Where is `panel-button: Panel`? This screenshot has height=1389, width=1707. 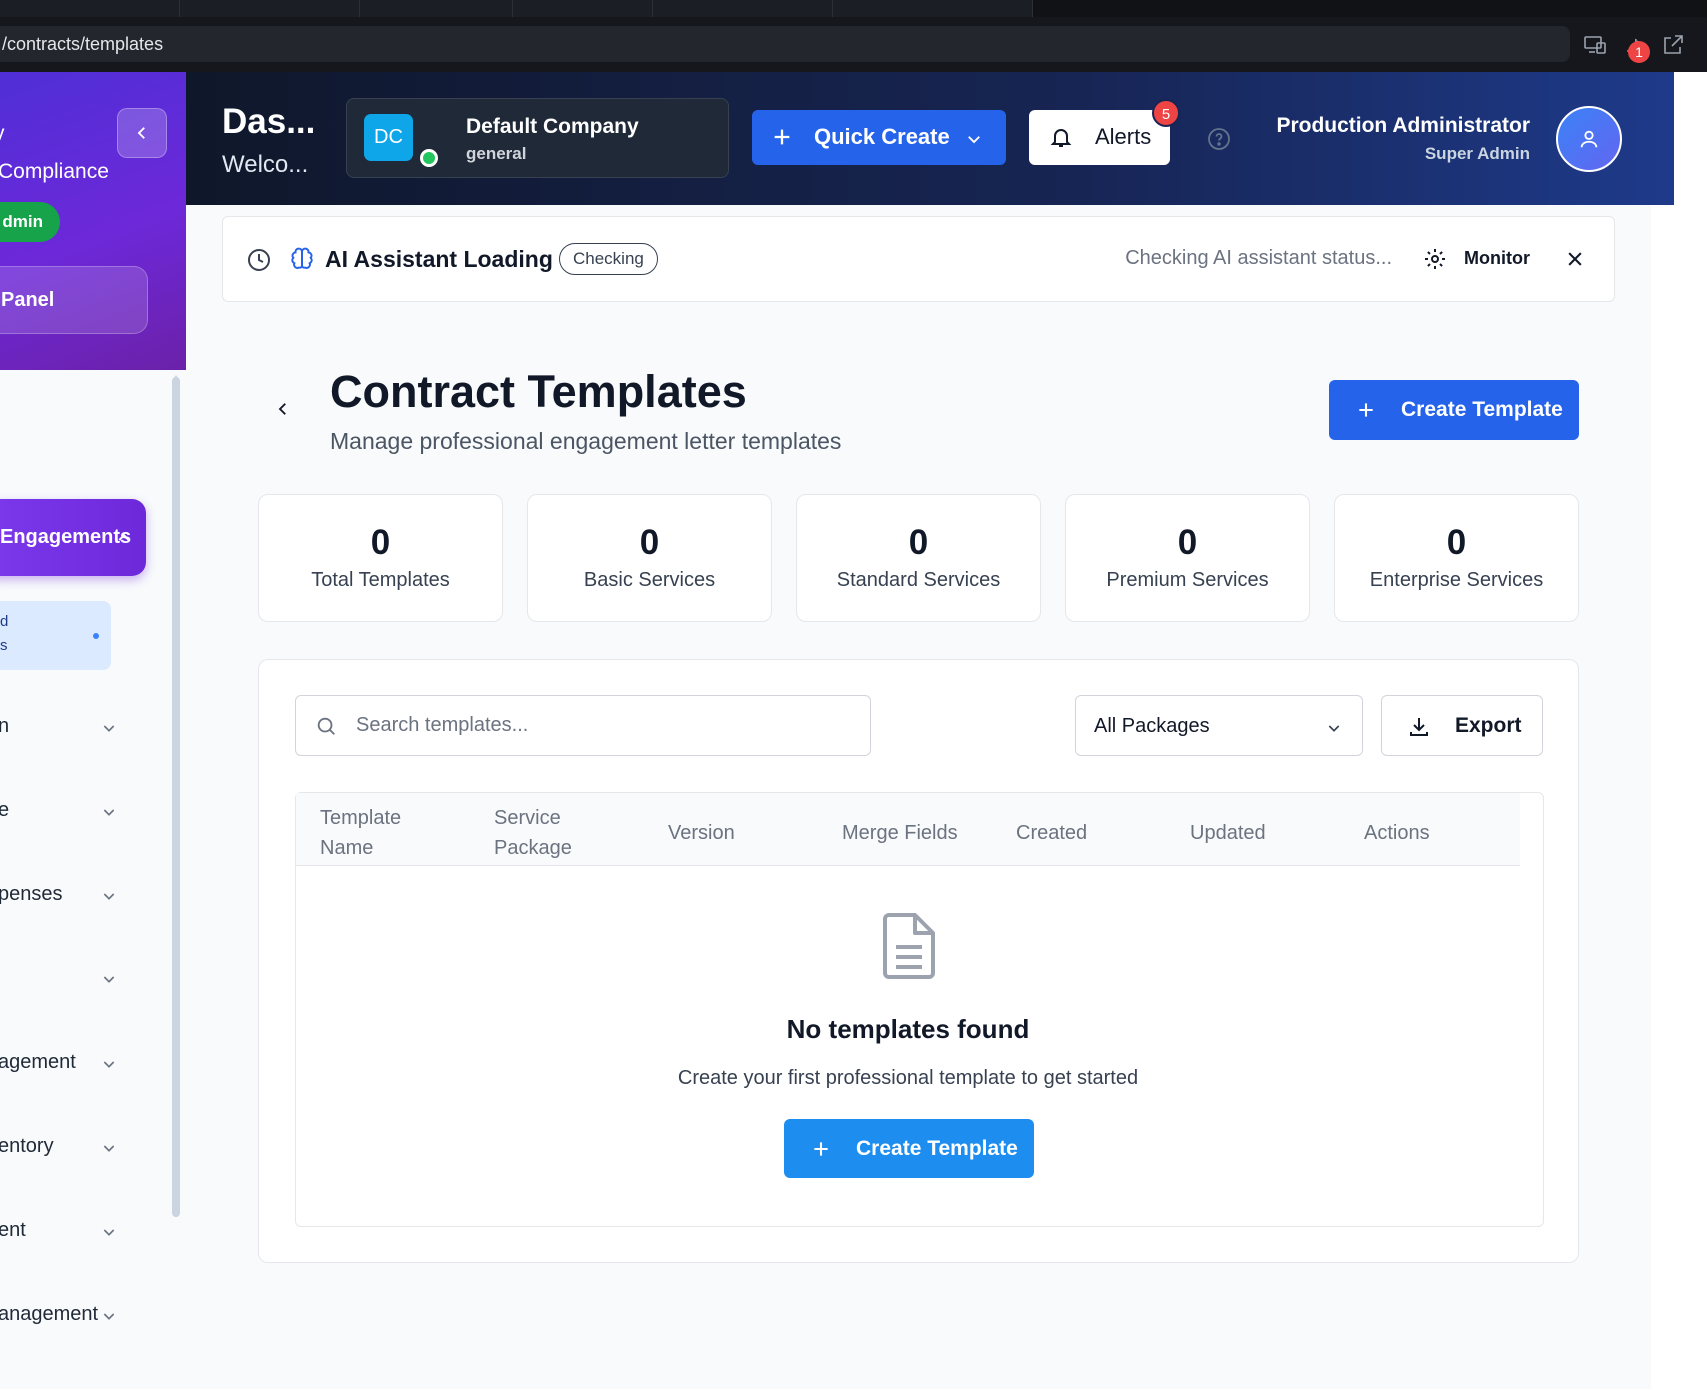
panel-button: Panel is located at coordinates (74, 300).